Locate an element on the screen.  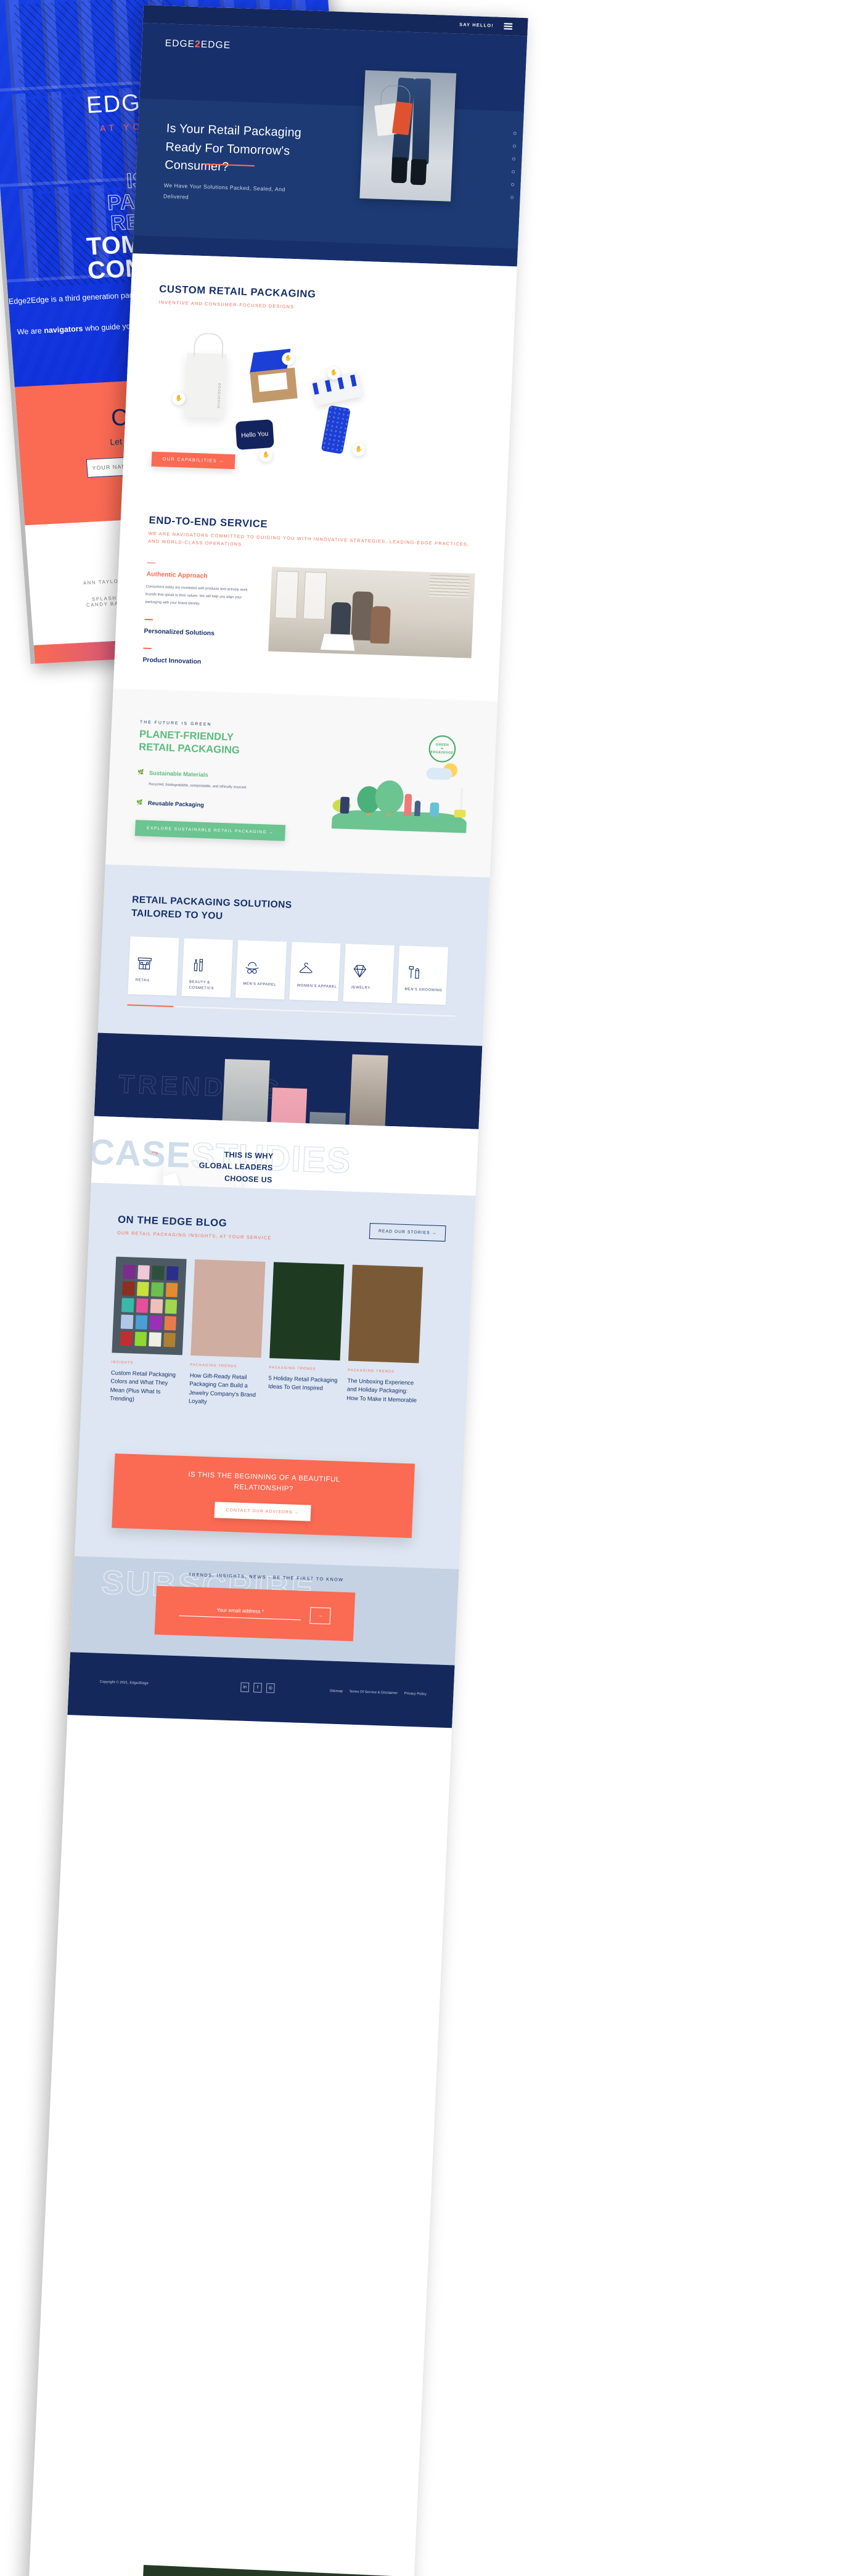
seal-bottom-text: EDGE2EDGE is located at coordinates (442, 752).